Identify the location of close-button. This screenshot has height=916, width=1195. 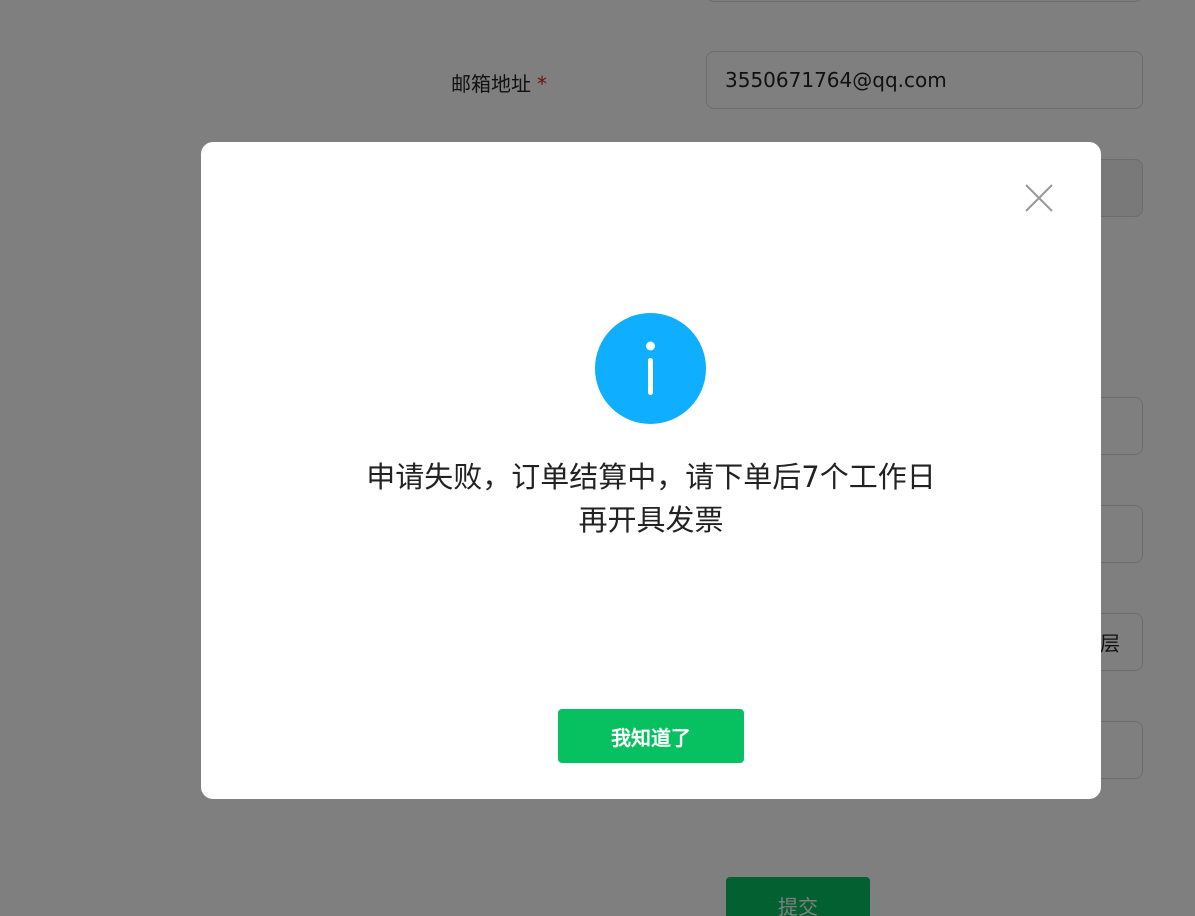
(1039, 198).